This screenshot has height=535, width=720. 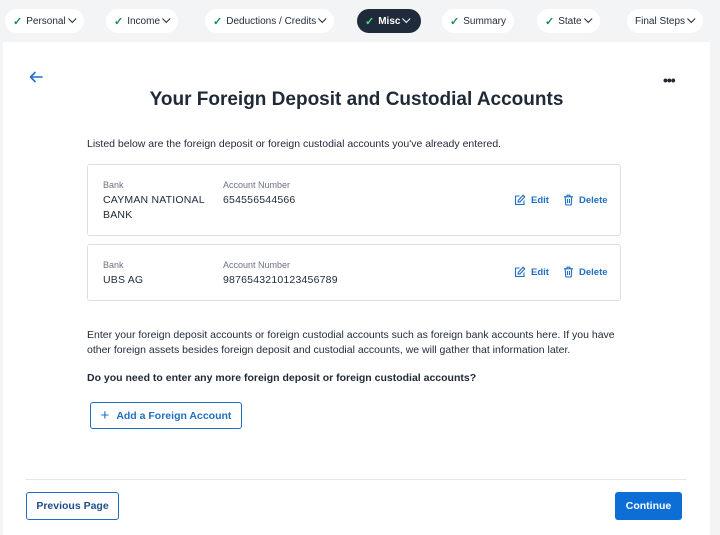 I want to click on tab-label: Summary, so click(x=485, y=21).